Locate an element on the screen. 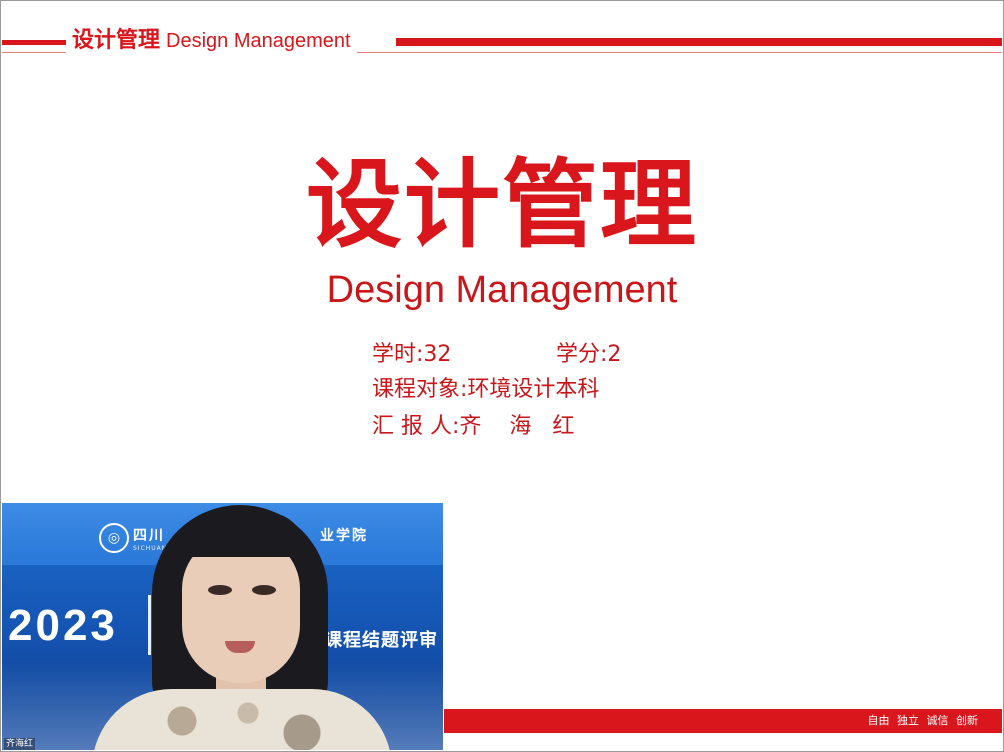 This screenshot has height=752, width=1004. school-name-right: 业学院 is located at coordinates (344, 536).